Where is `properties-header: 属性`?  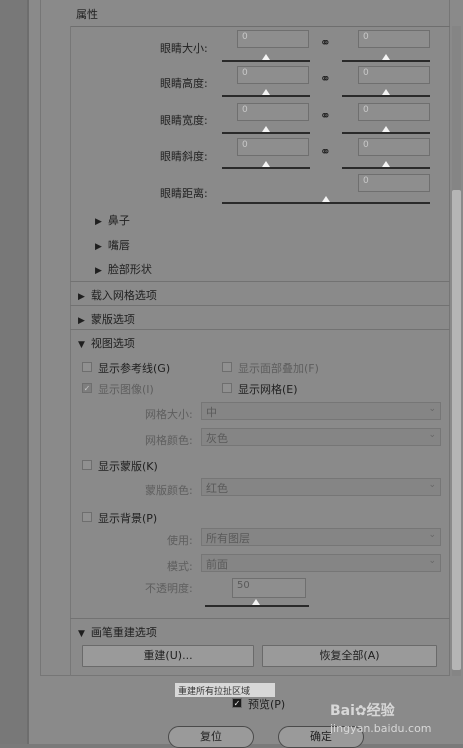
properties-header: 属性 is located at coordinates (260, 13).